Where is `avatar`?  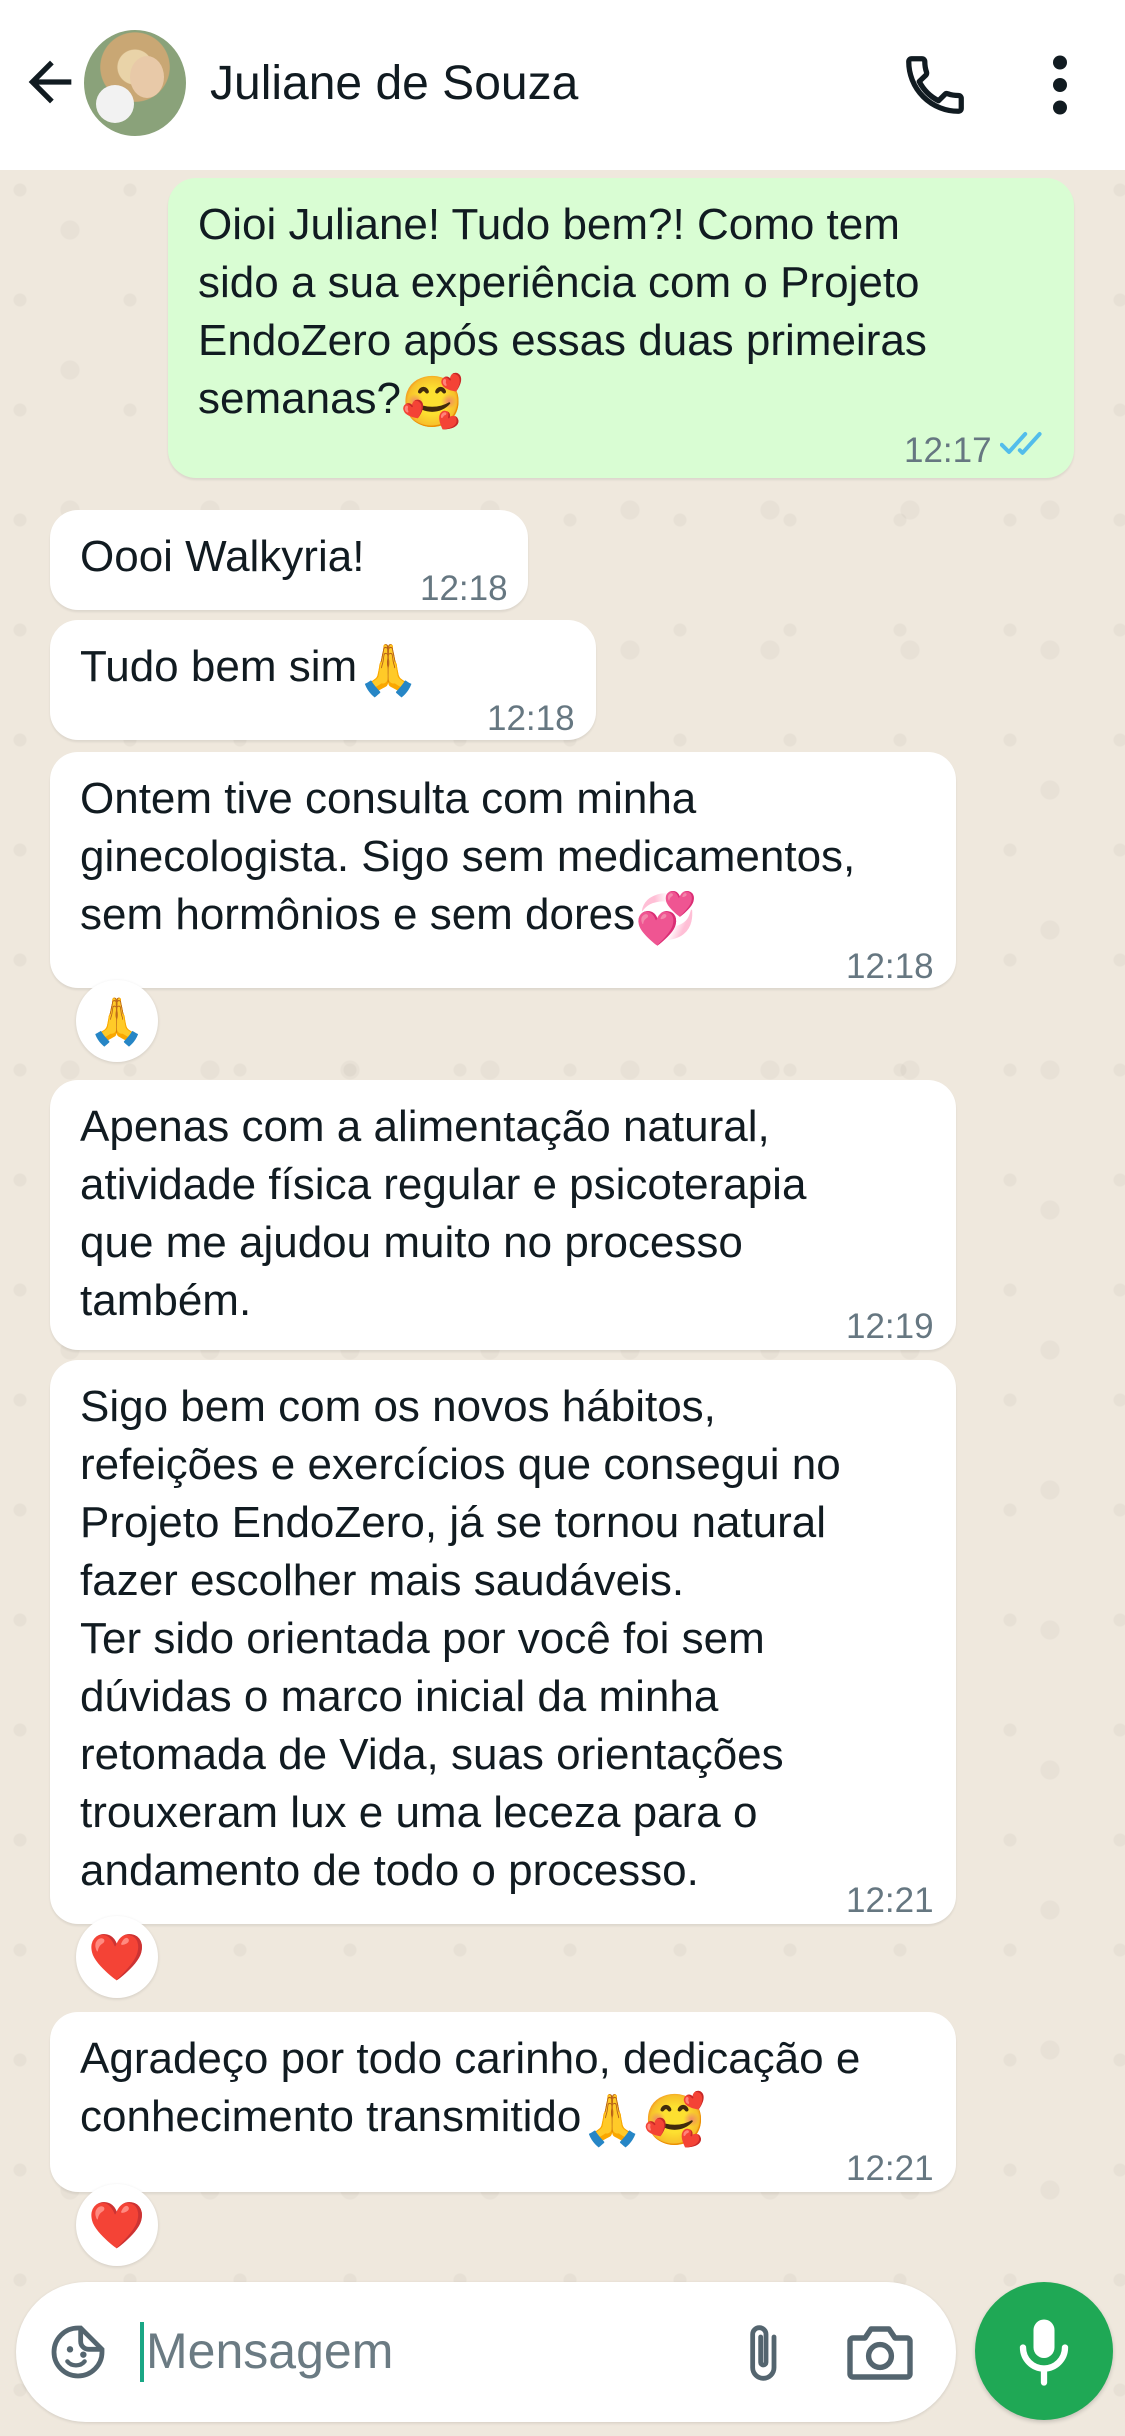 avatar is located at coordinates (135, 83).